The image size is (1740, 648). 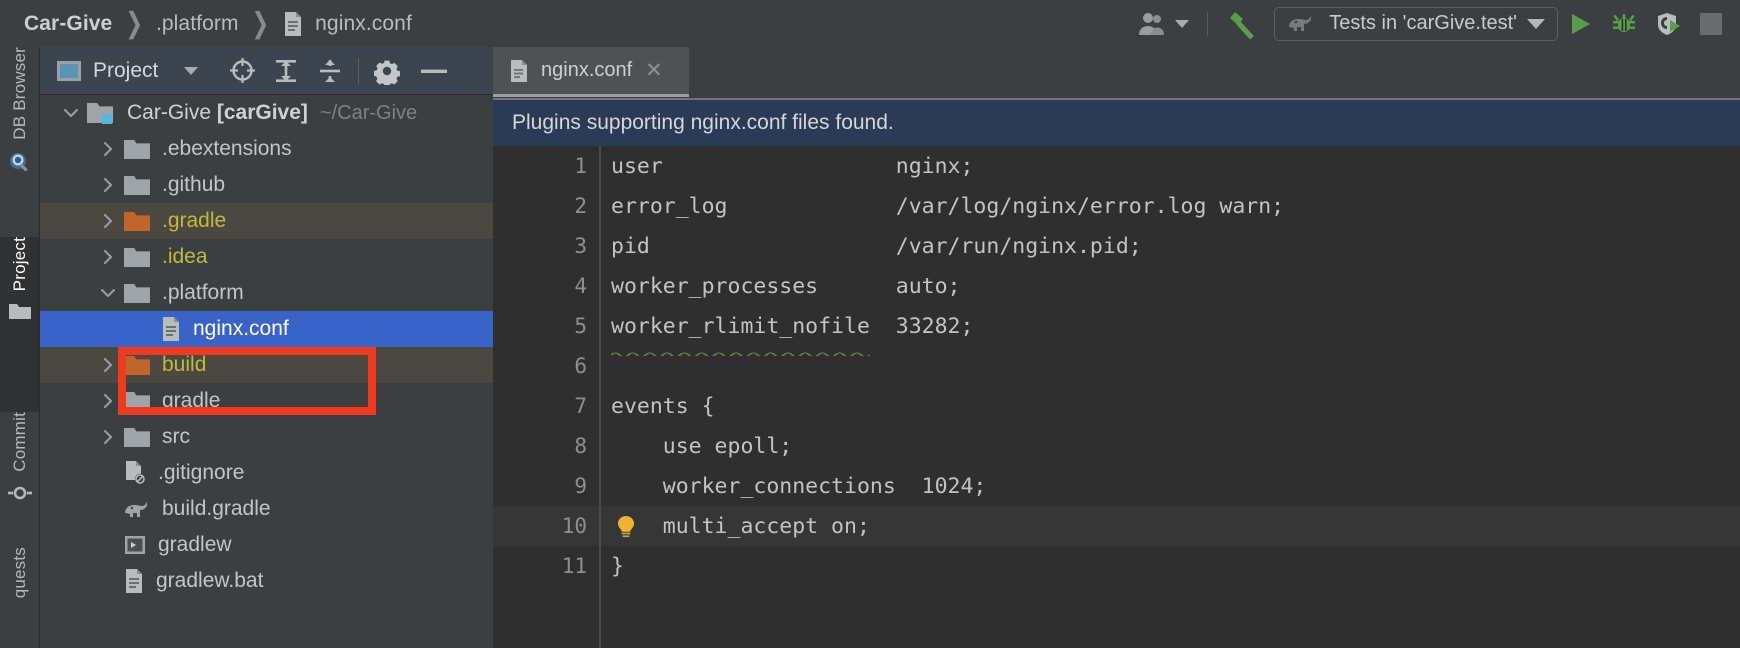 What do you see at coordinates (266, 437) in the screenshot?
I see `tree-row: src` at bounding box center [266, 437].